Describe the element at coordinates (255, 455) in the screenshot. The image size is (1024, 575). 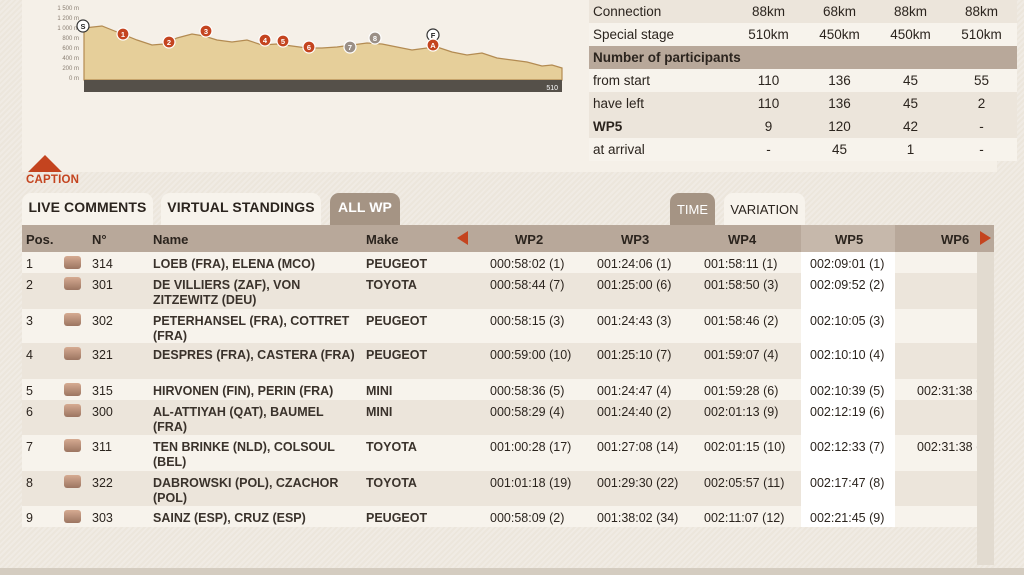
I see `cell-name: TEN BRINKE (NLD), COLSOUL (BEL)` at that location.